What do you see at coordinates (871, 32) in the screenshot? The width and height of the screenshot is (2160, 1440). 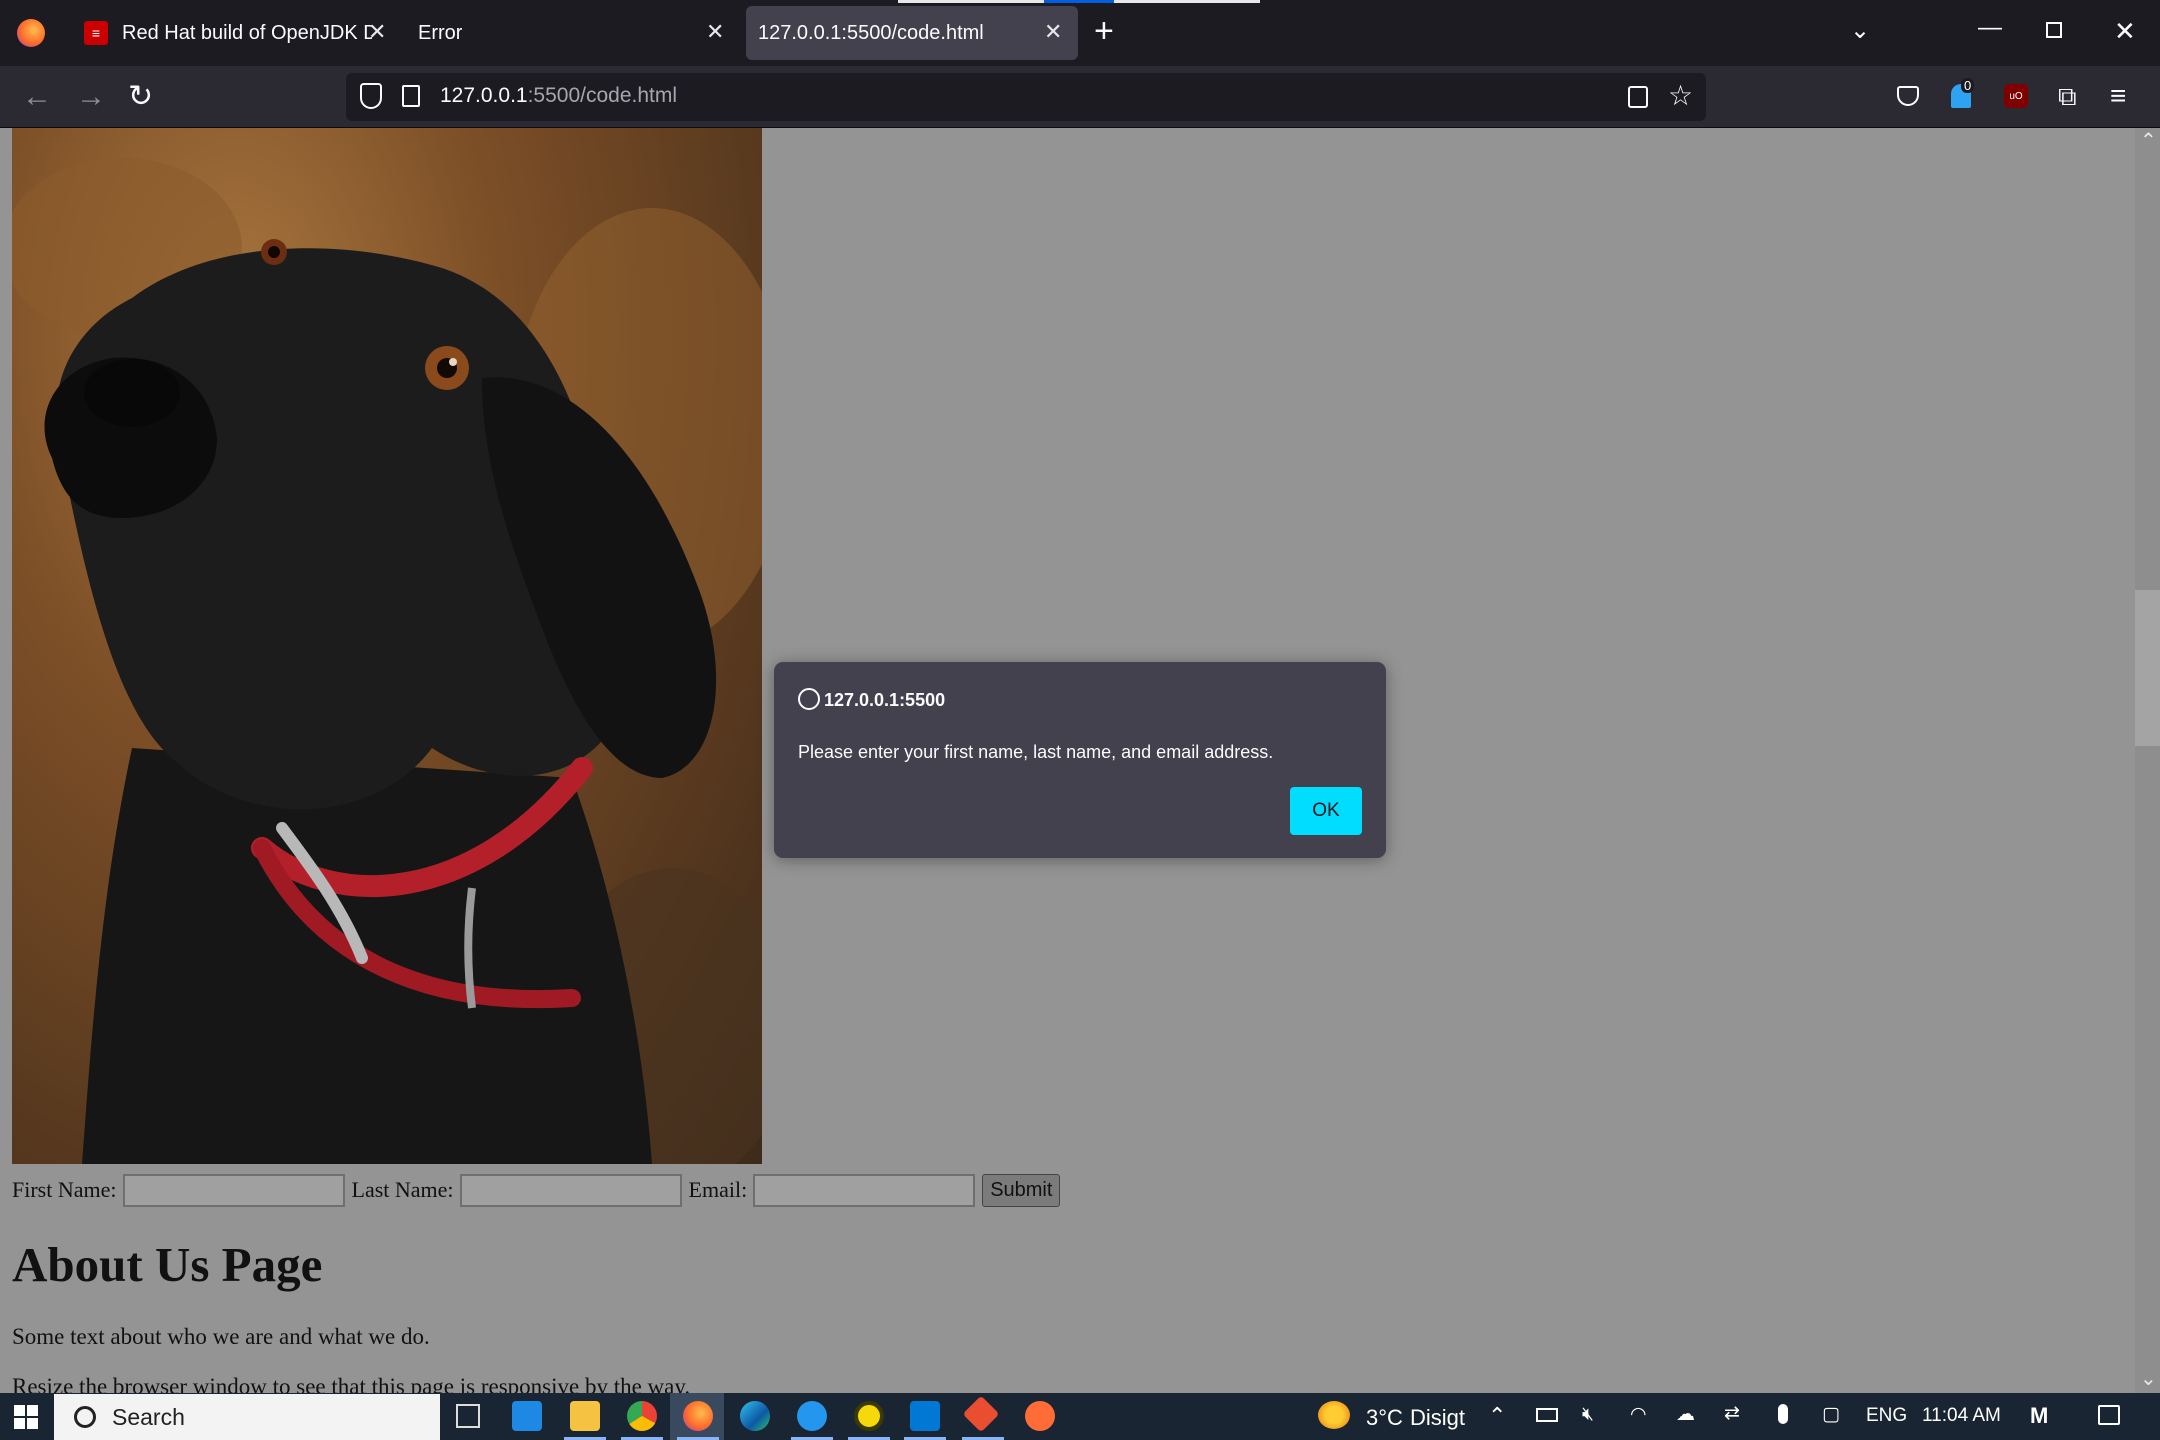 I see `tab-title: 127.0.0.1:5500/code.html` at bounding box center [871, 32].